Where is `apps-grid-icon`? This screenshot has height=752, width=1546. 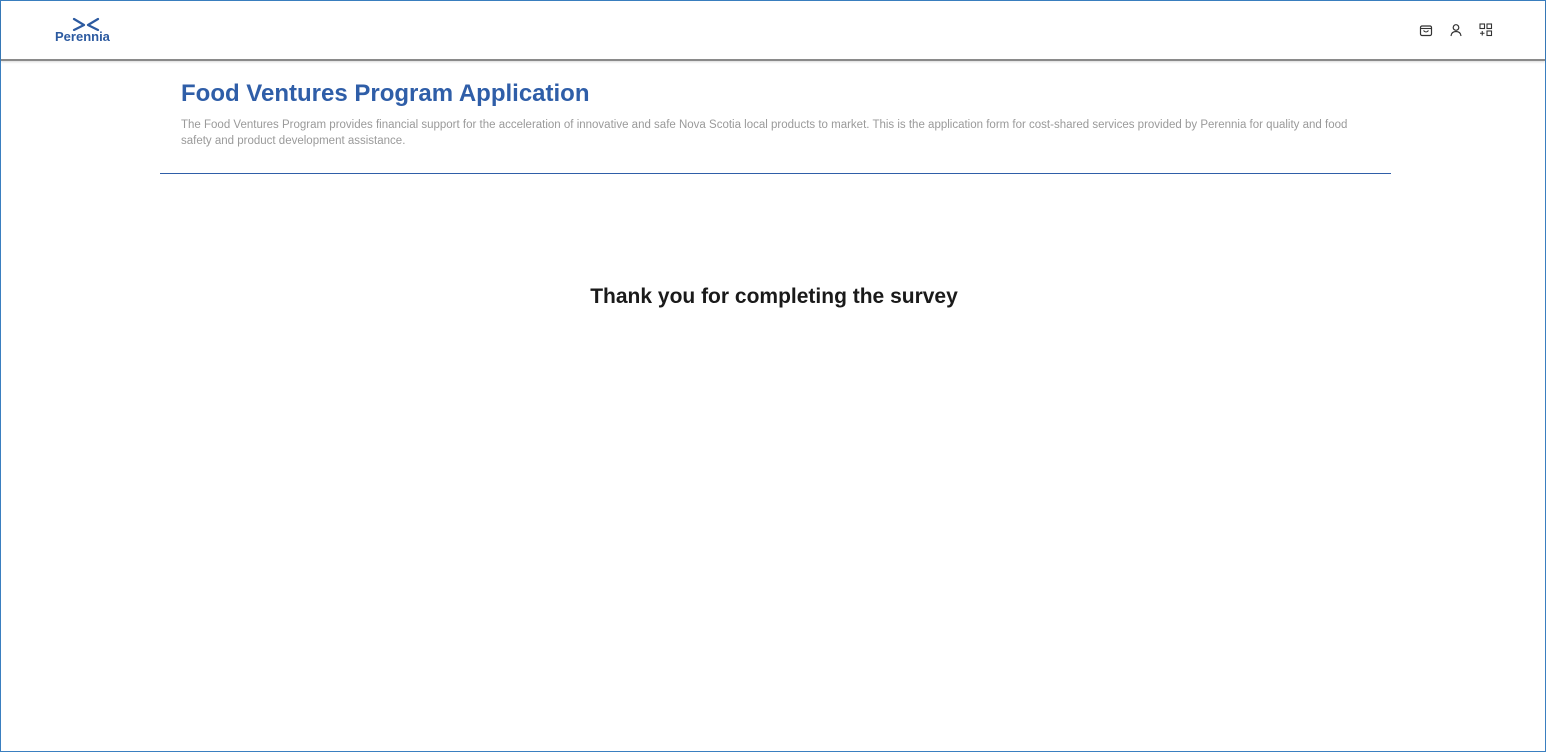
apps-grid-icon is located at coordinates (1486, 30).